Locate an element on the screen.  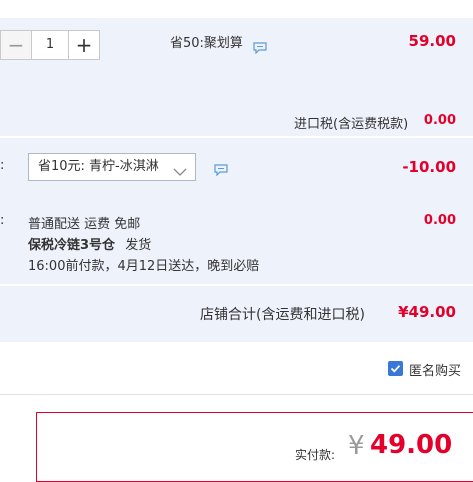
quantity-input: 1 is located at coordinates (50, 45).